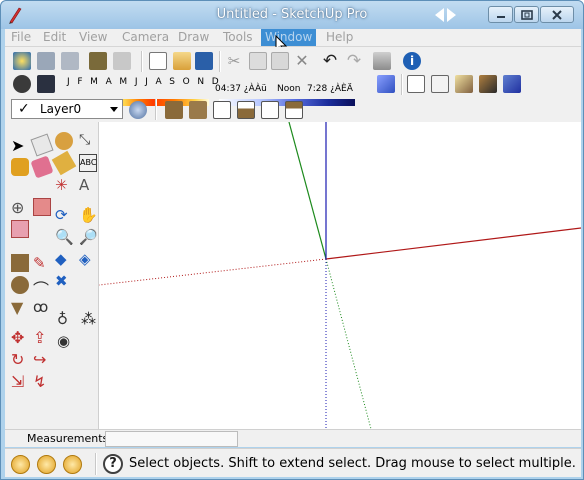 The width and height of the screenshot is (584, 480). What do you see at coordinates (158, 61) in the screenshot?
I see `new-model-icon` at bounding box center [158, 61].